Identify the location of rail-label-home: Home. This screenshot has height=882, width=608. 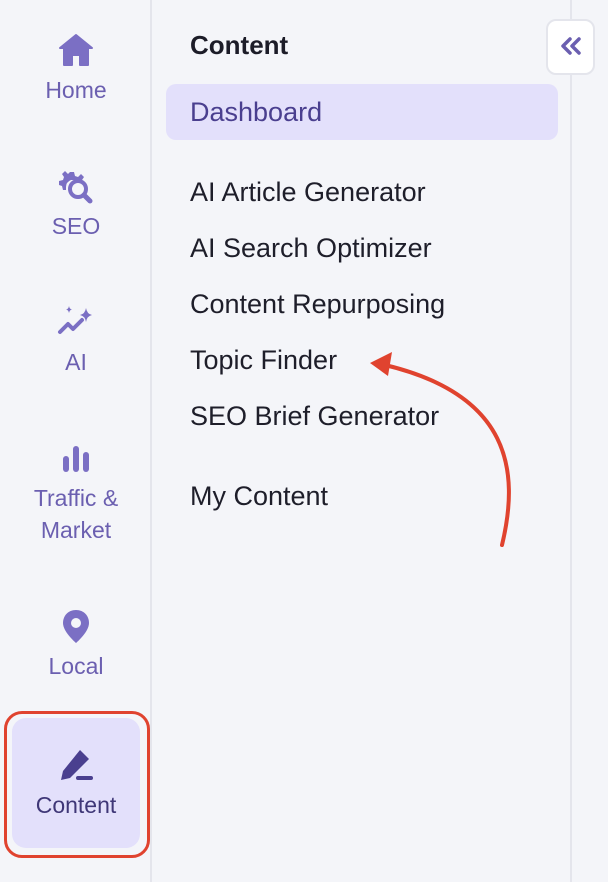
(76, 90).